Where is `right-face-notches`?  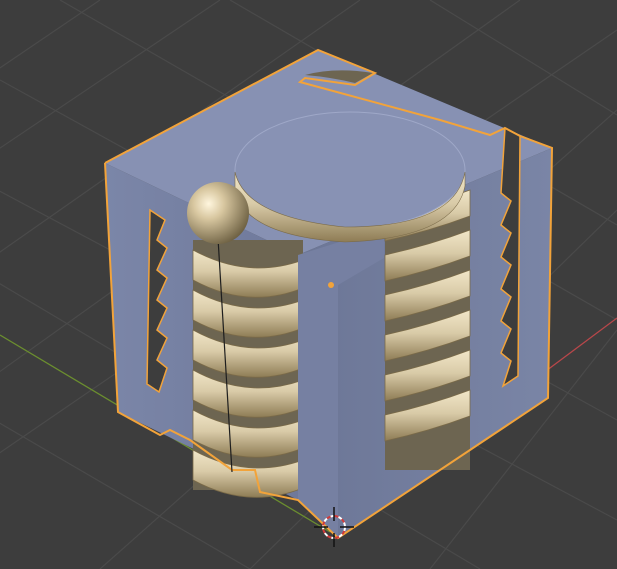
right-face-notches is located at coordinates (510, 257).